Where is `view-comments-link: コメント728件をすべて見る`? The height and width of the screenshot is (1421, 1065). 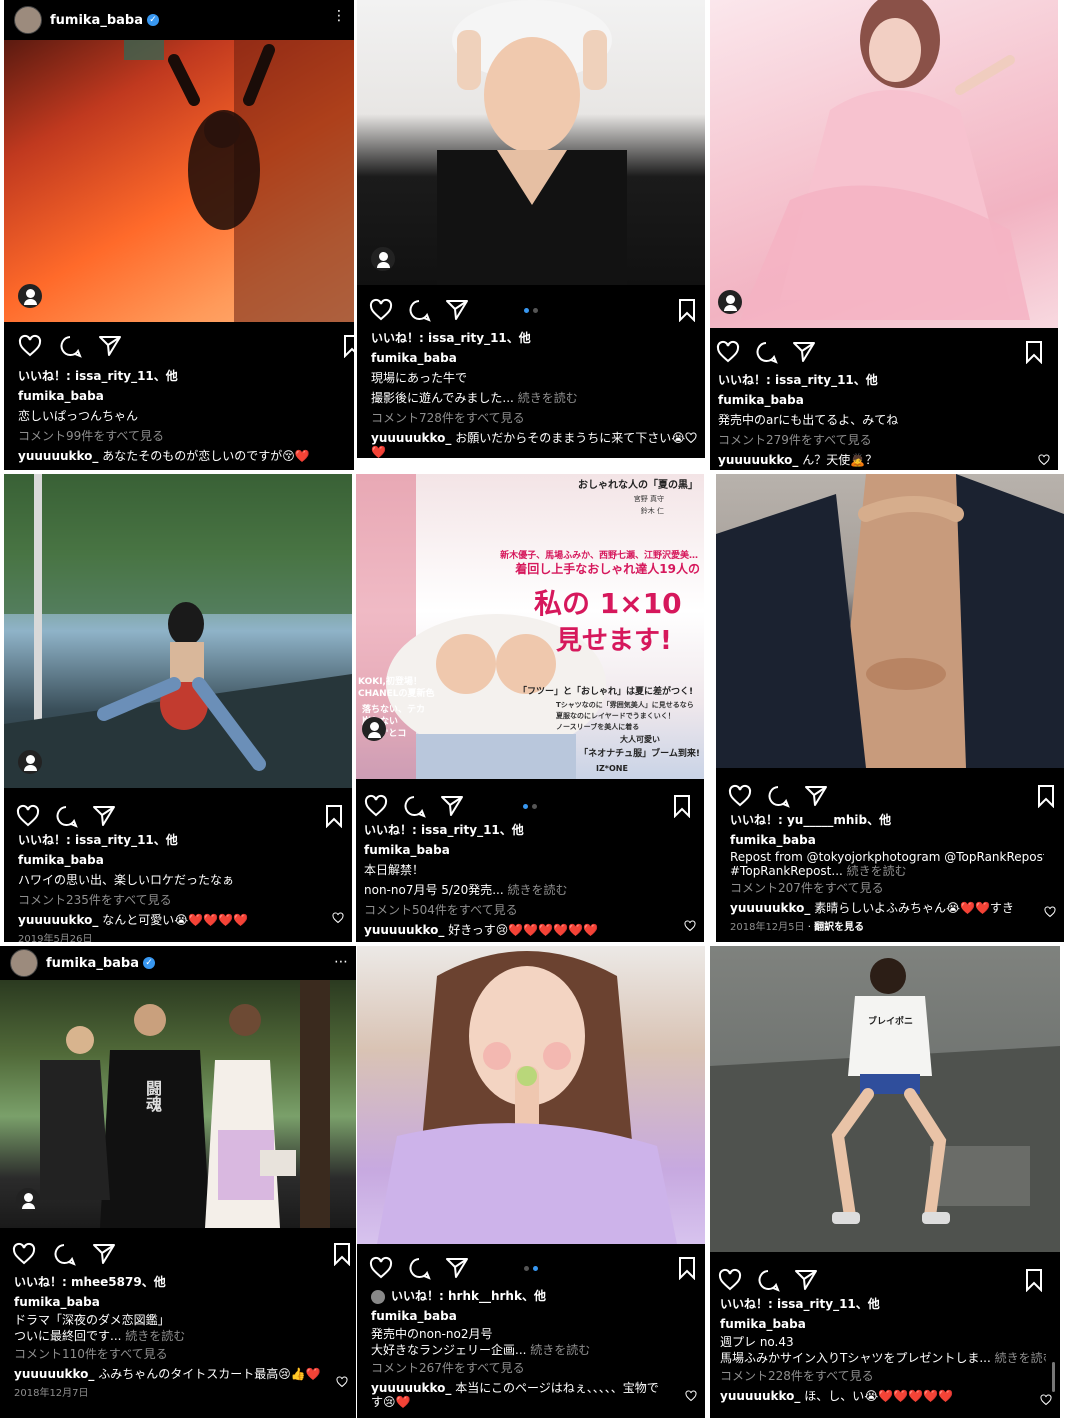
view-comments-link: コメント728件をすべて見る is located at coordinates (528, 418).